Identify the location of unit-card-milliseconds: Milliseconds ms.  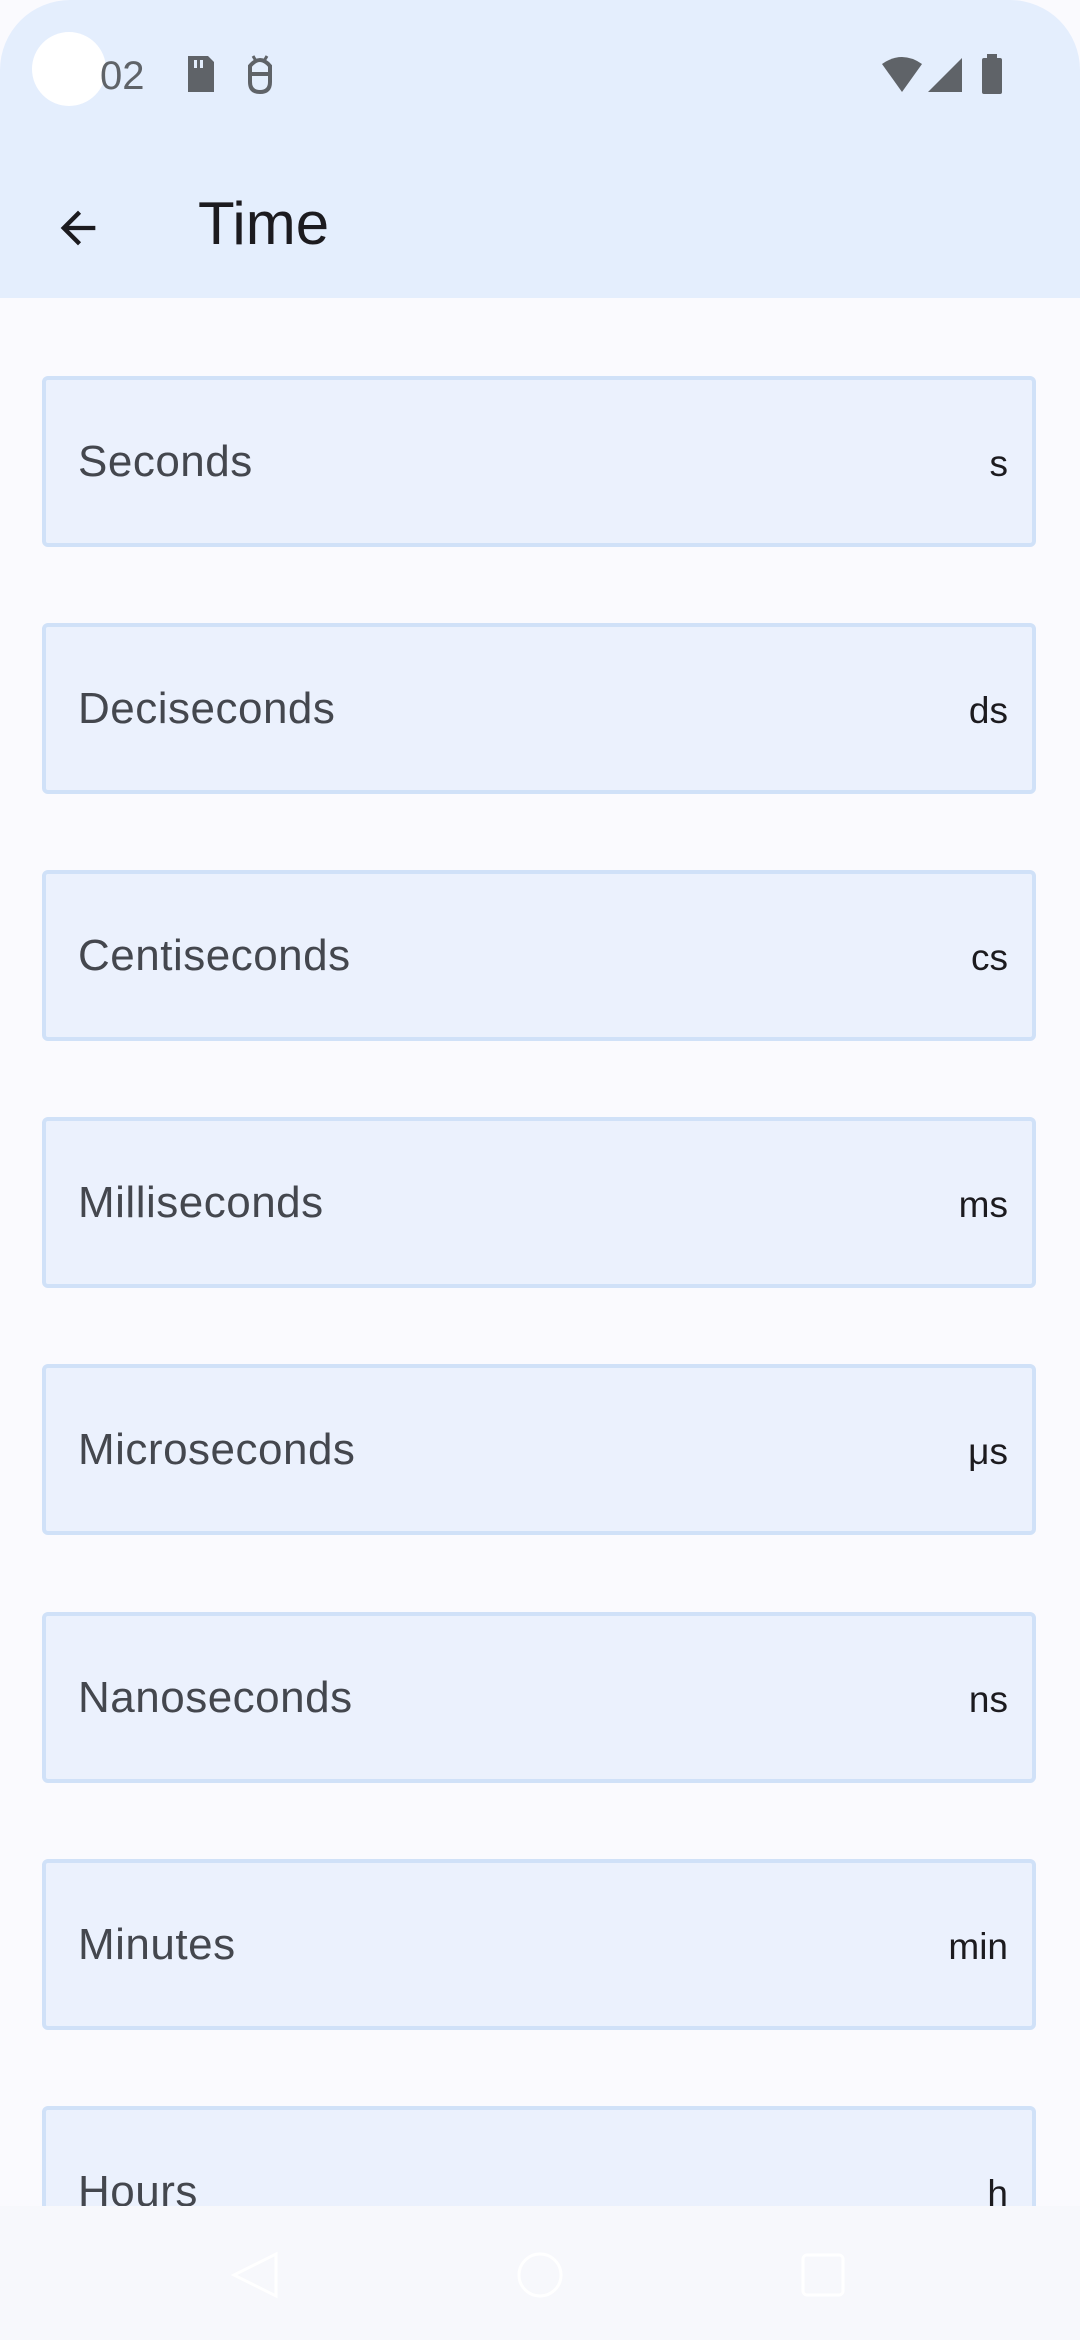
(539, 1202).